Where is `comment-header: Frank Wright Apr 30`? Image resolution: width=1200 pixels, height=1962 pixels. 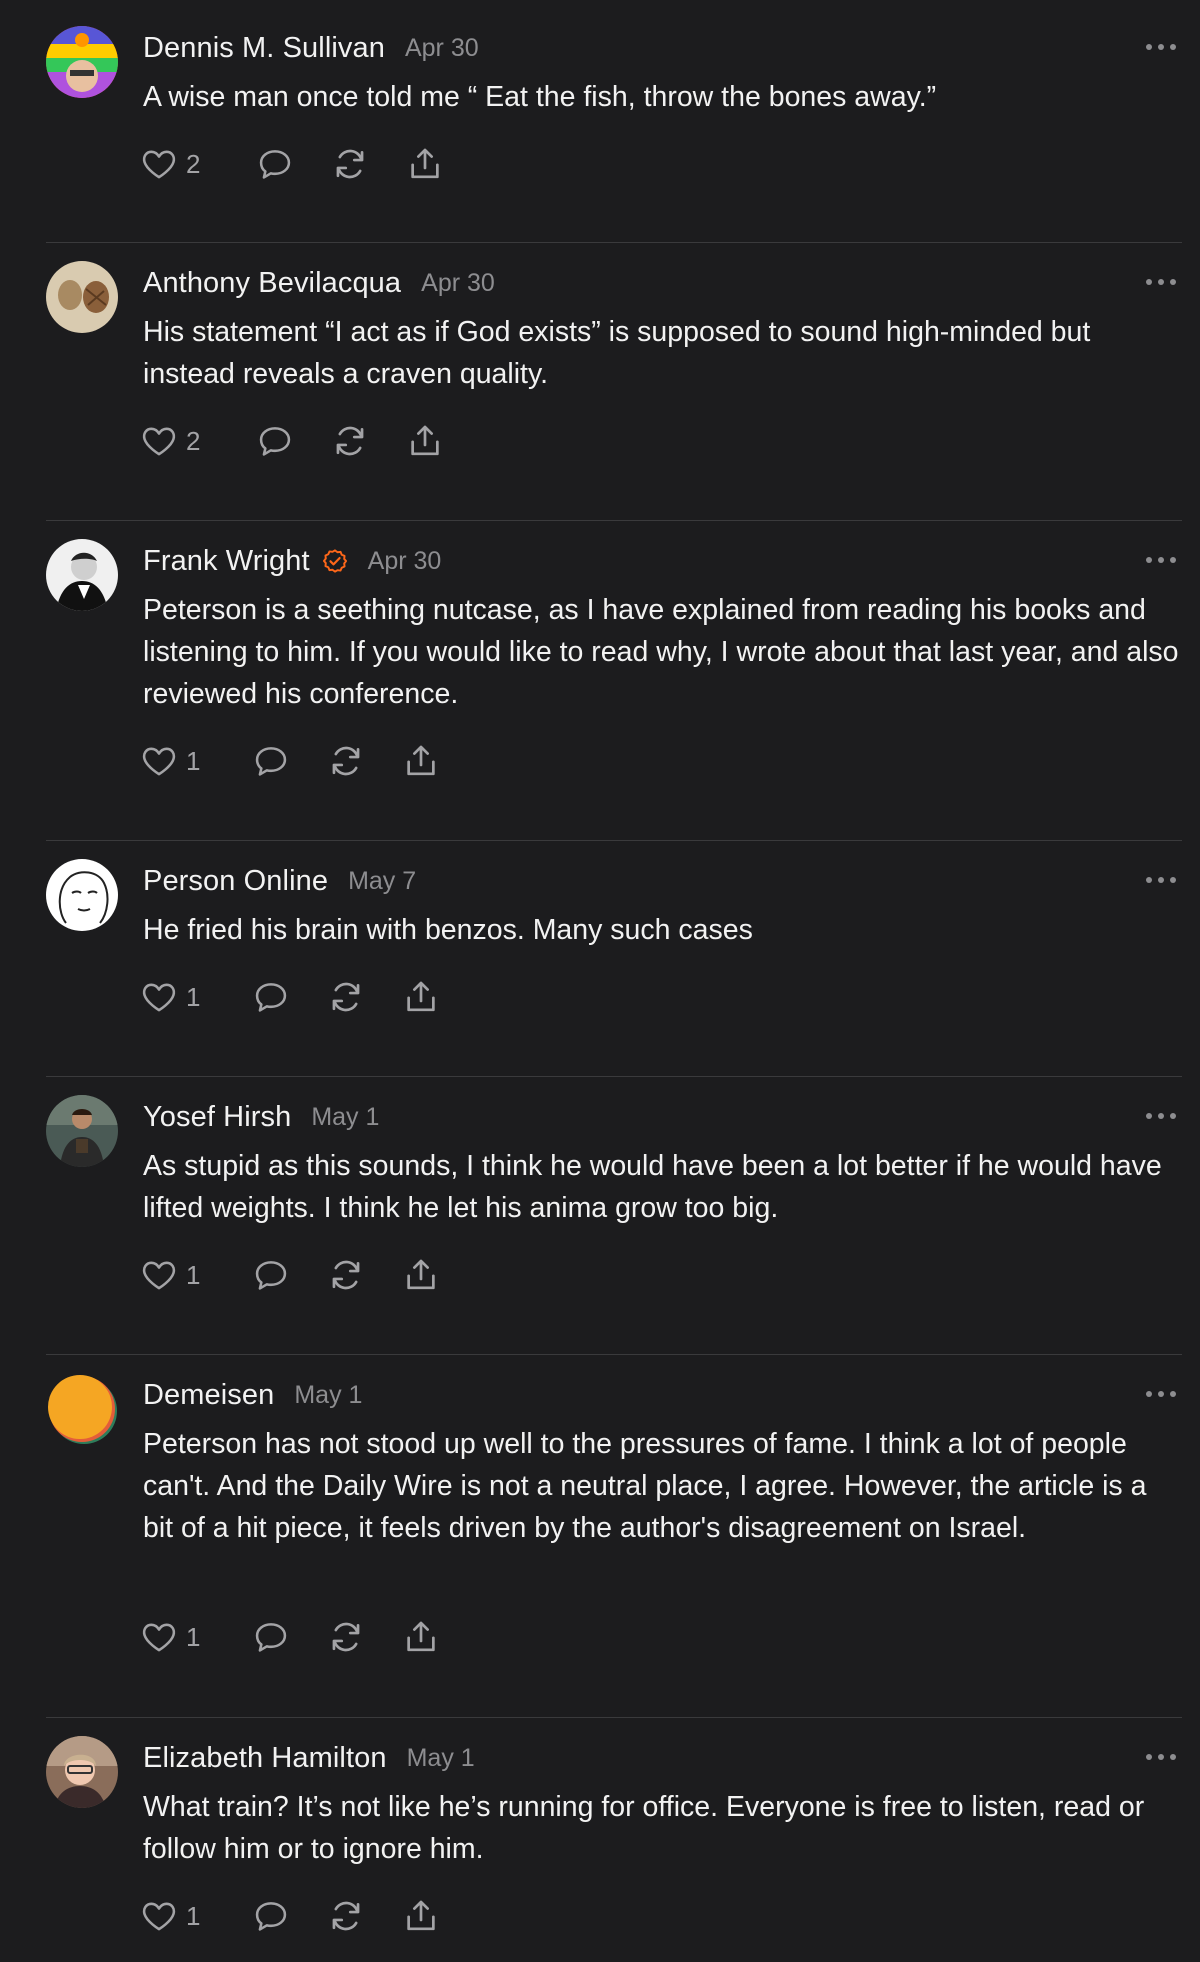 comment-header: Frank Wright Apr 30 is located at coordinates (292, 561).